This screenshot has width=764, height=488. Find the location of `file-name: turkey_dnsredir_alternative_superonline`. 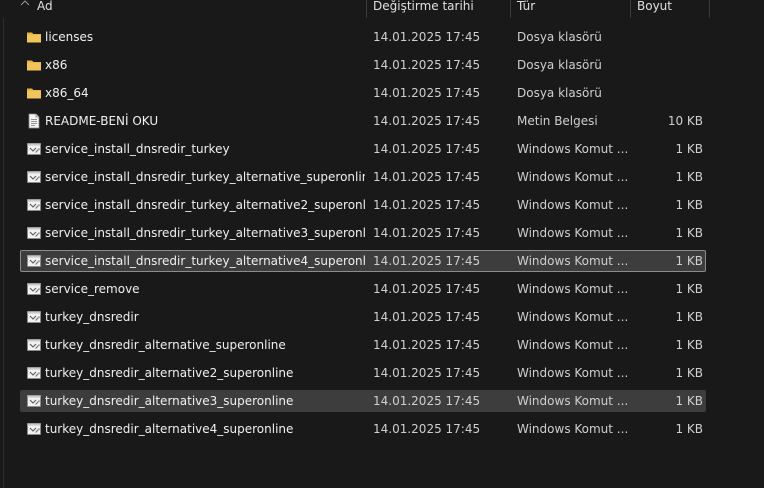

file-name: turkey_dnsredir_alternative_superonline is located at coordinates (165, 345).